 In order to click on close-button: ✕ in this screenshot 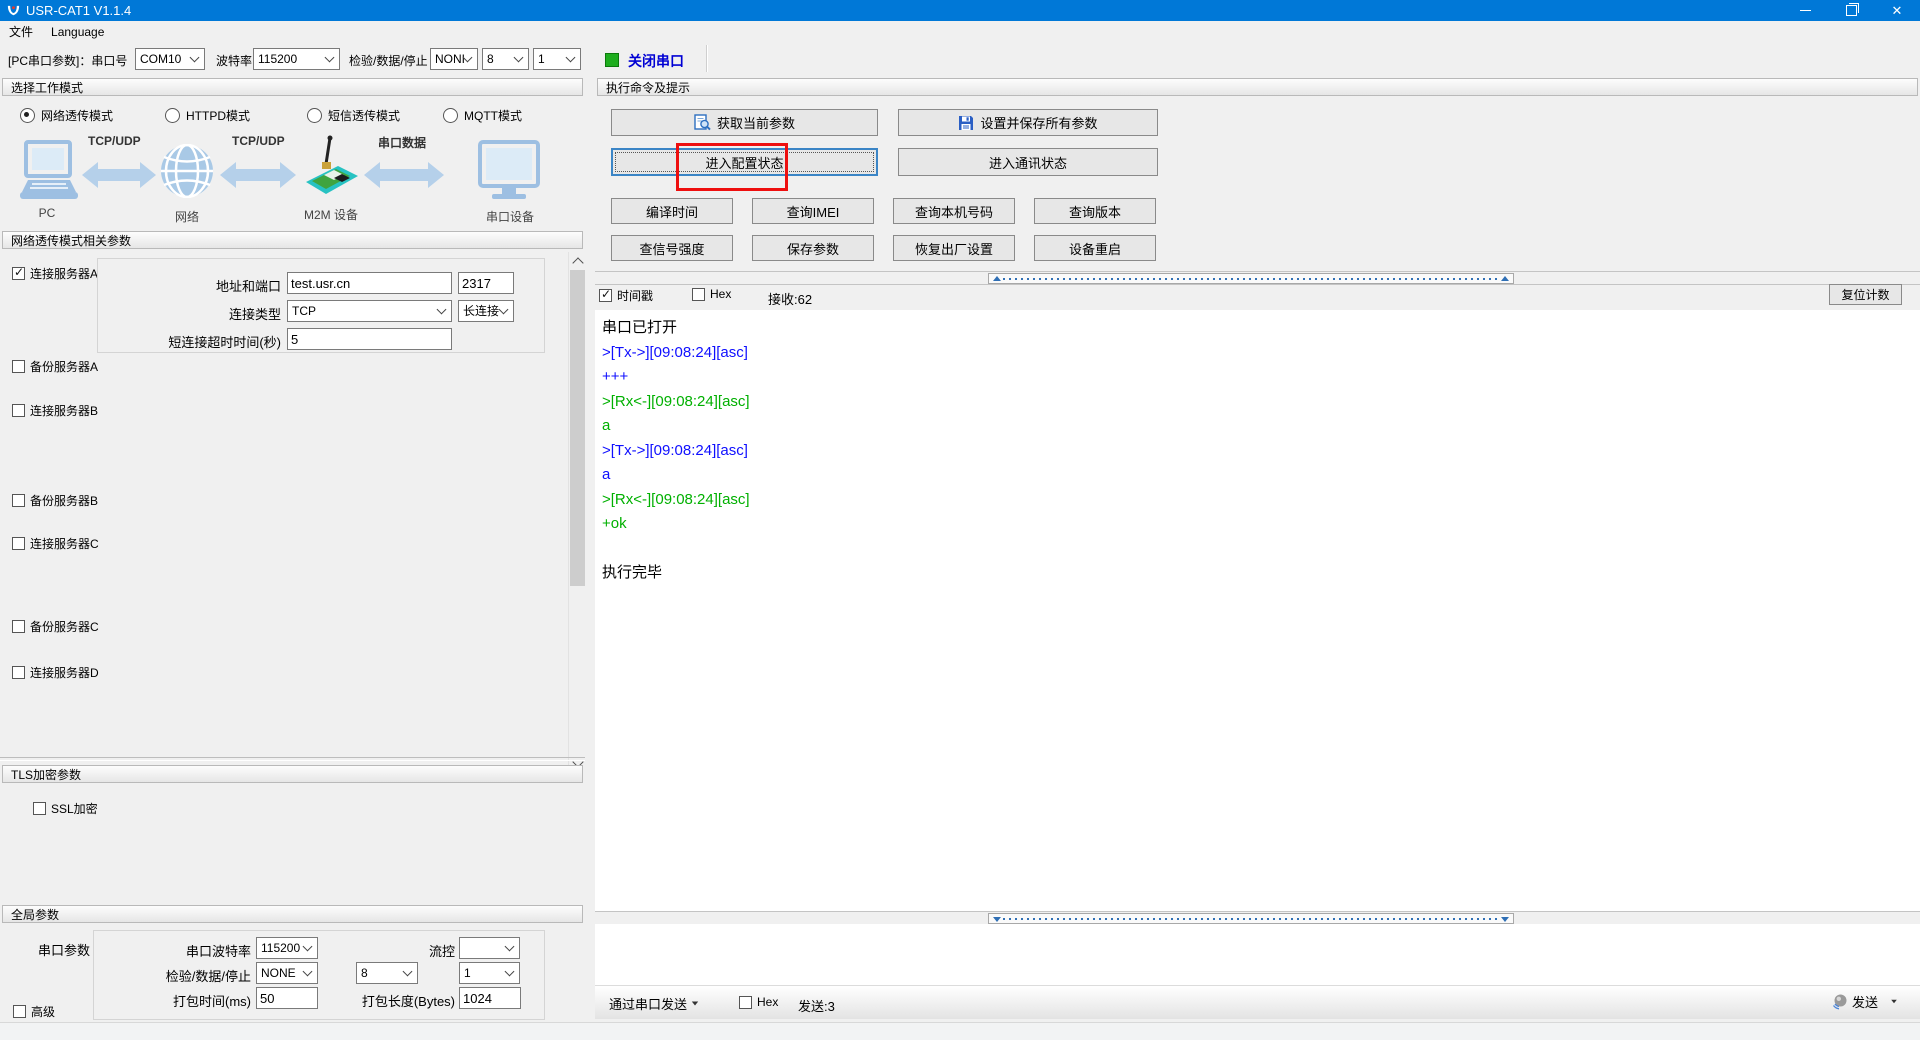, I will do `click(1897, 10)`.